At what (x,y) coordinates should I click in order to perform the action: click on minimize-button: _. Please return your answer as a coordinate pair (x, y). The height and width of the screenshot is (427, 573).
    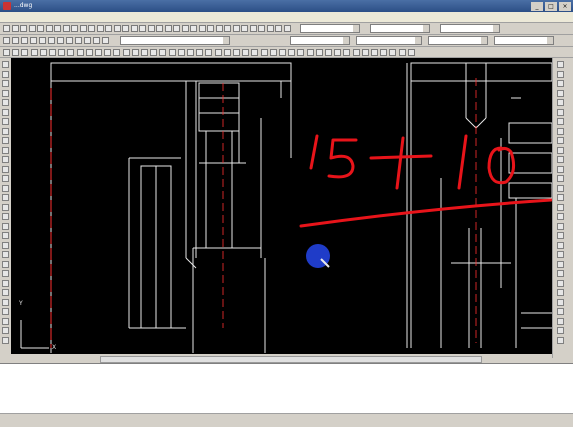
    Looking at the image, I should click on (537, 6).